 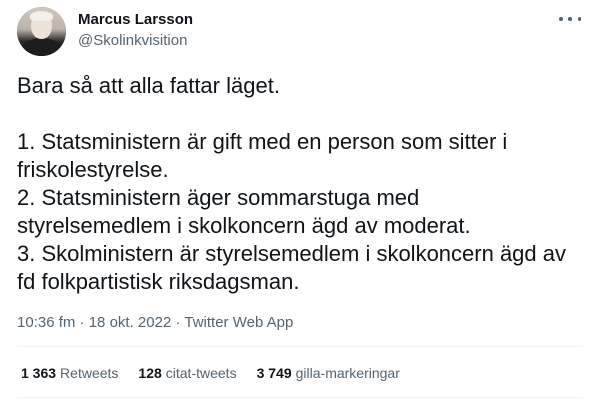 What do you see at coordinates (41, 16) in the screenshot?
I see `avatar-hair` at bounding box center [41, 16].